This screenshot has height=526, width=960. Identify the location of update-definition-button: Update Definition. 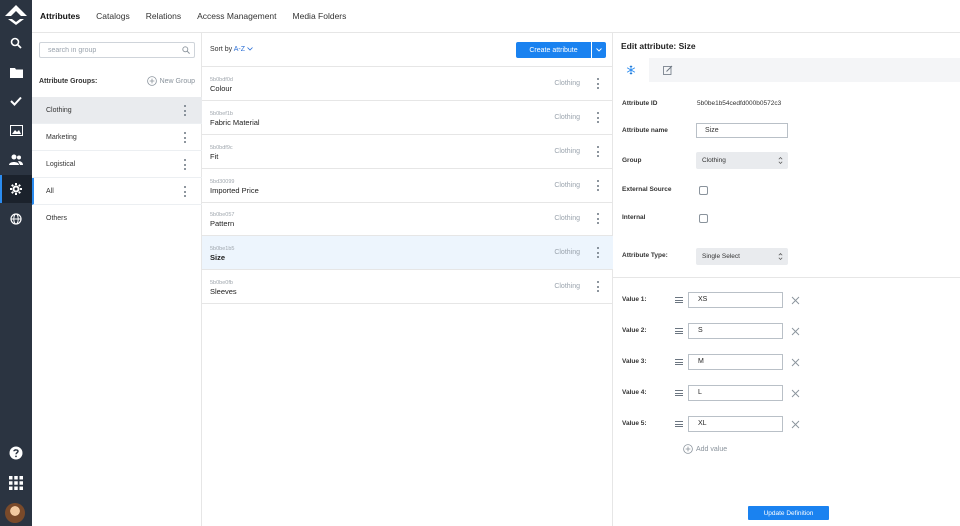
(788, 513).